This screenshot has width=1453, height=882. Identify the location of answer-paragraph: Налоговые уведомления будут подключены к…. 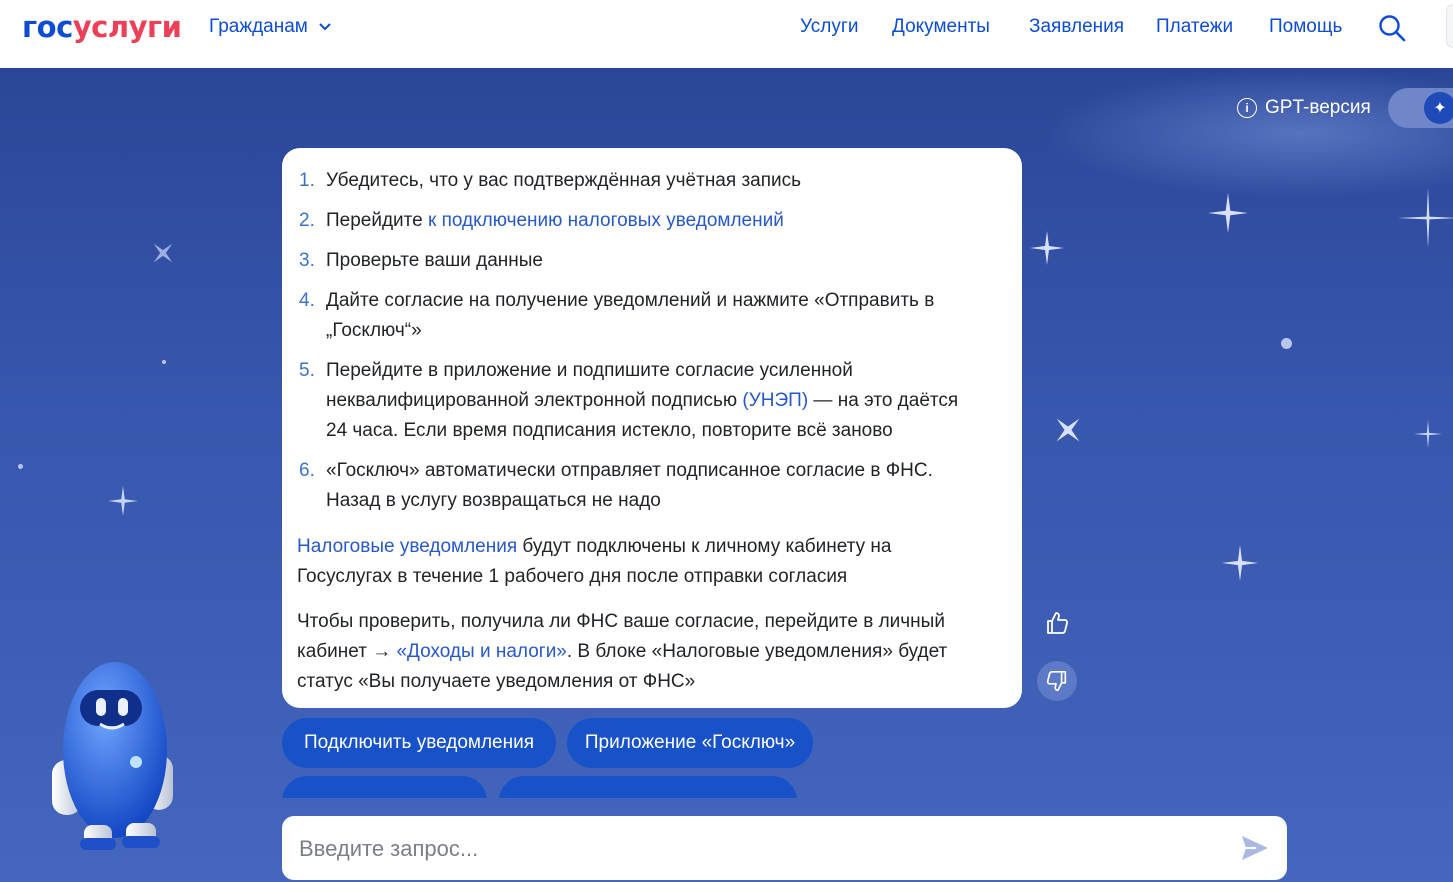
(647, 562).